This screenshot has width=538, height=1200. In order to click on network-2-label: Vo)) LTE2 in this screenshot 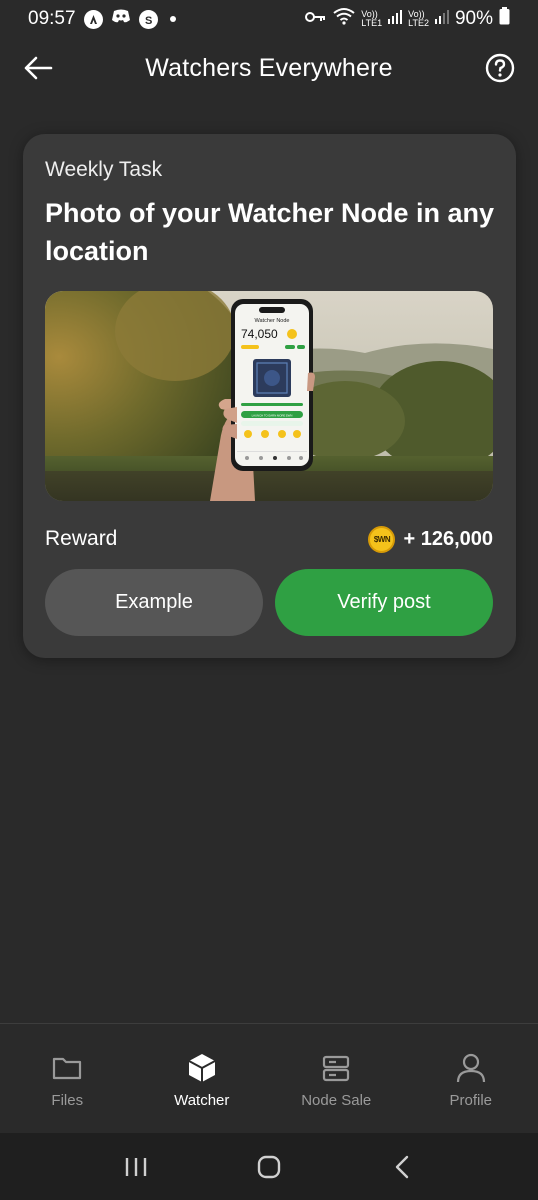, I will do `click(418, 18)`.